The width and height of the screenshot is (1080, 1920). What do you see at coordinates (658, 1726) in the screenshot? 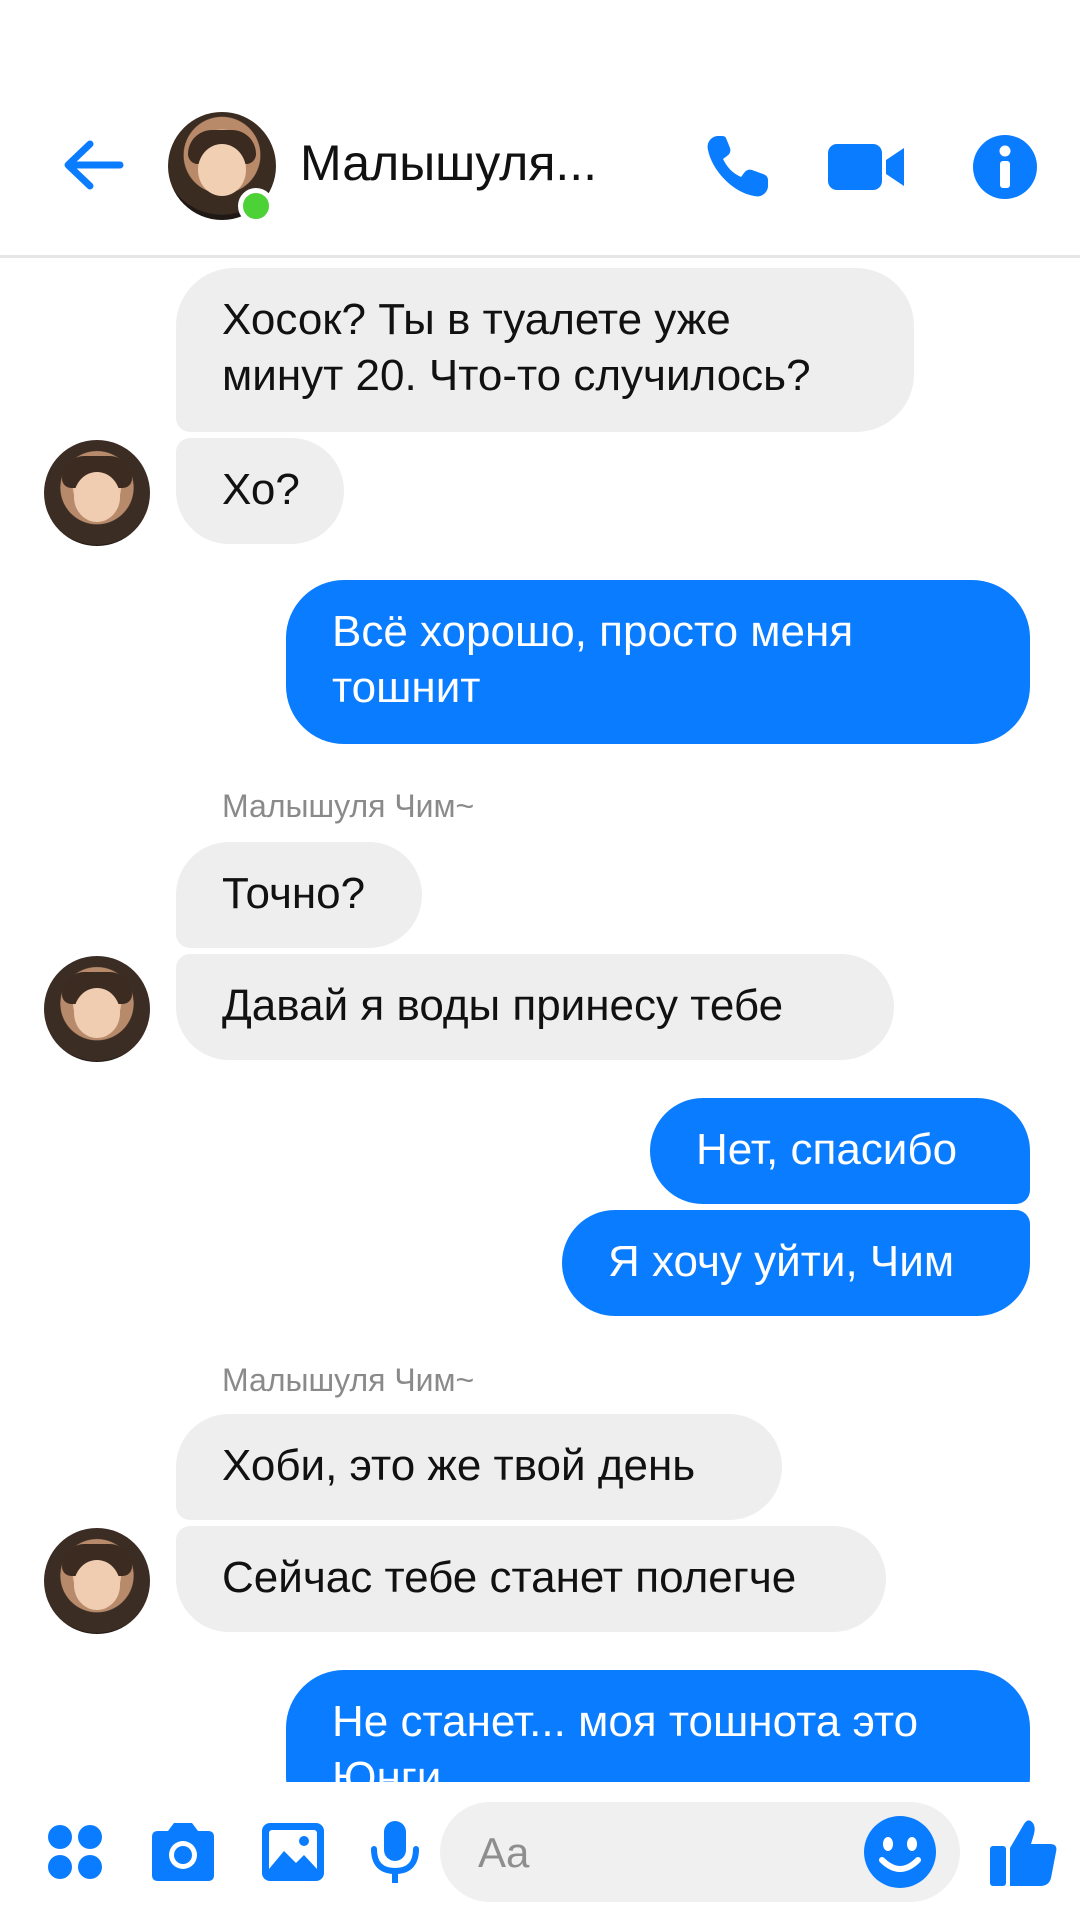
I see `message-bubble-outgoing: Не станет... моя тошнота это Юнги` at bounding box center [658, 1726].